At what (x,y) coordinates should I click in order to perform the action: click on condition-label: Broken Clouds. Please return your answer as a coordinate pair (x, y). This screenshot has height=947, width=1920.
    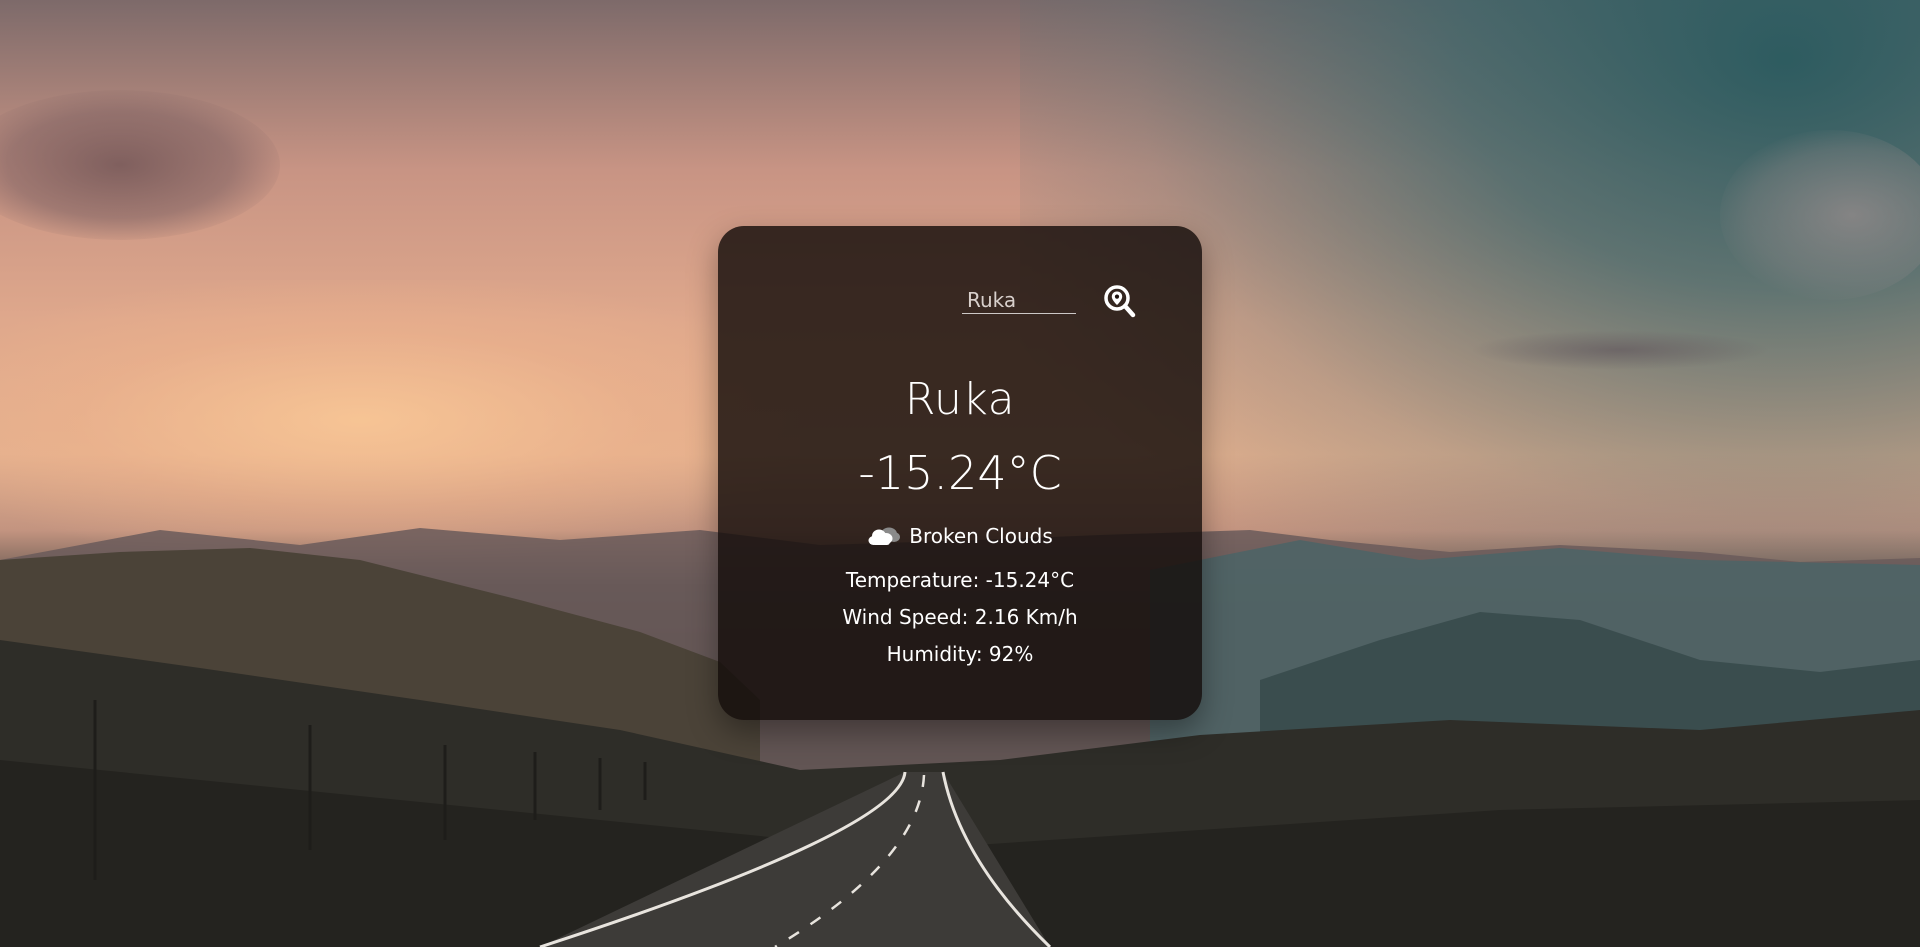
    Looking at the image, I should click on (981, 536).